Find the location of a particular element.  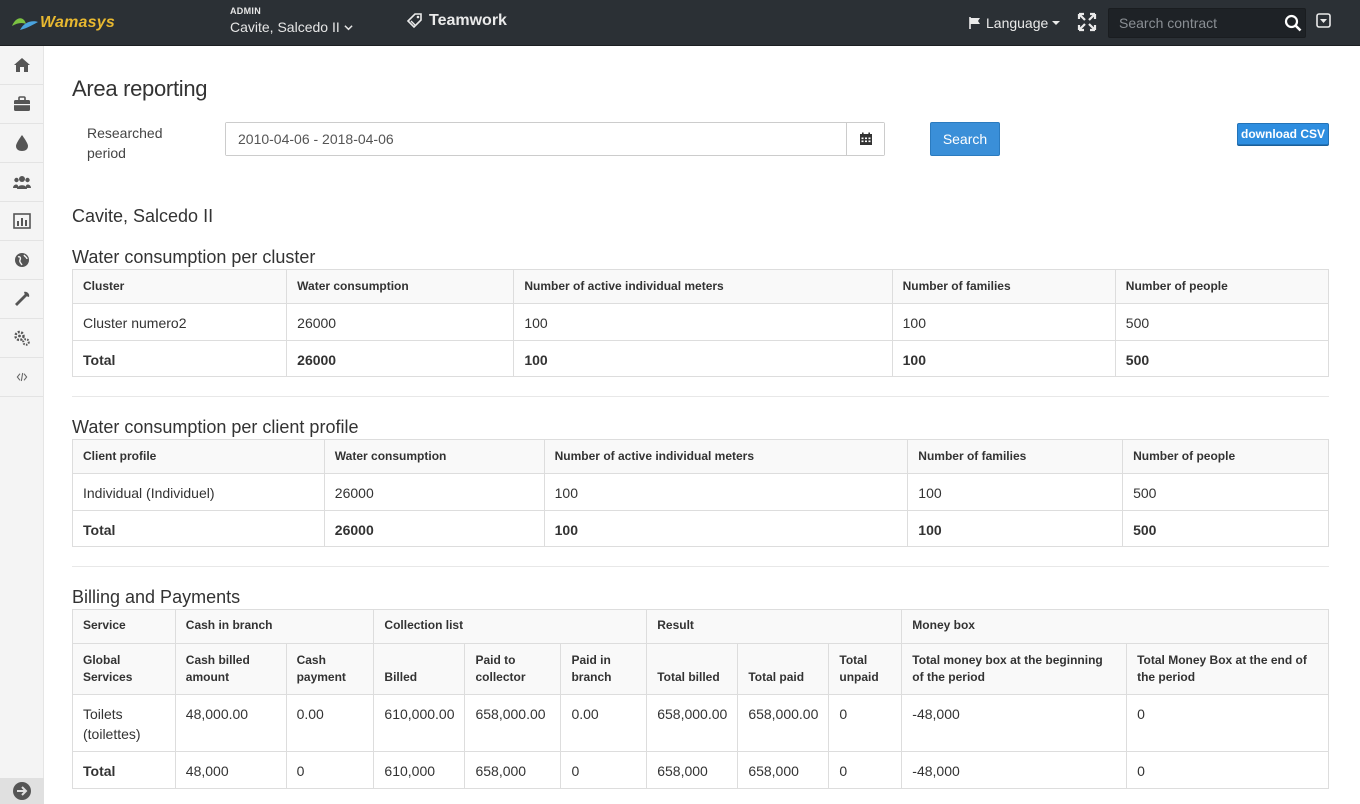

calendar-button is located at coordinates (865, 139).